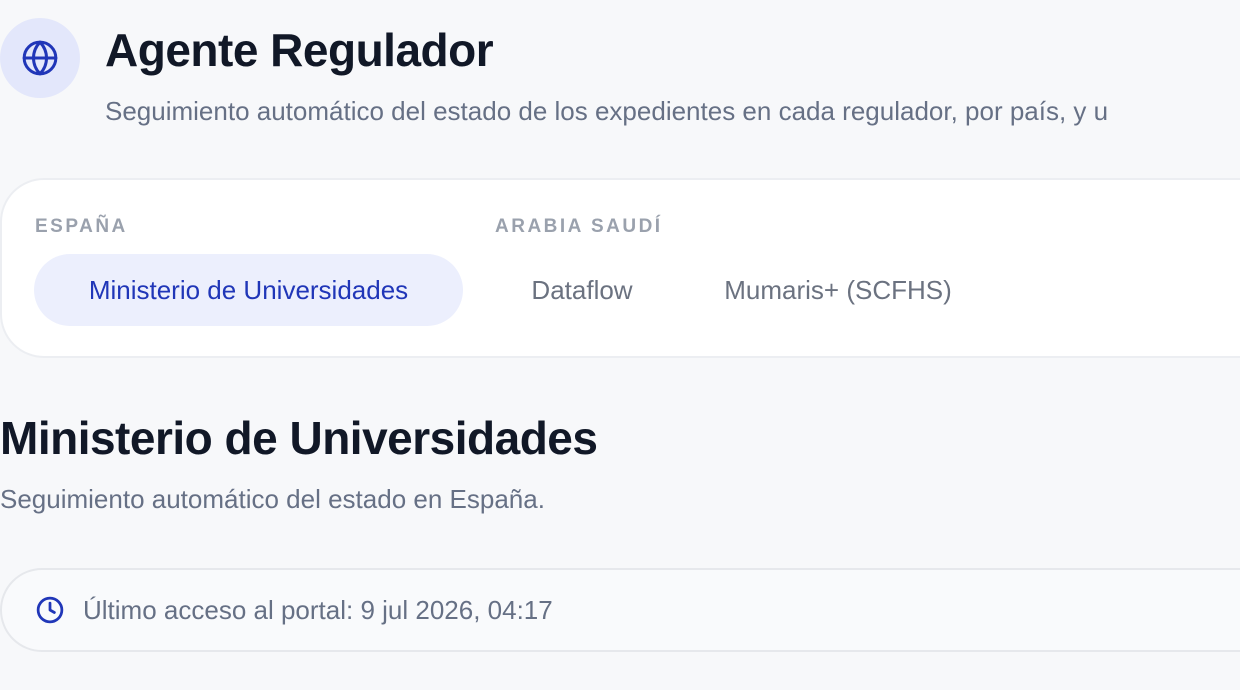  What do you see at coordinates (582, 290) in the screenshot?
I see `tab-dataflow: Dataflow` at bounding box center [582, 290].